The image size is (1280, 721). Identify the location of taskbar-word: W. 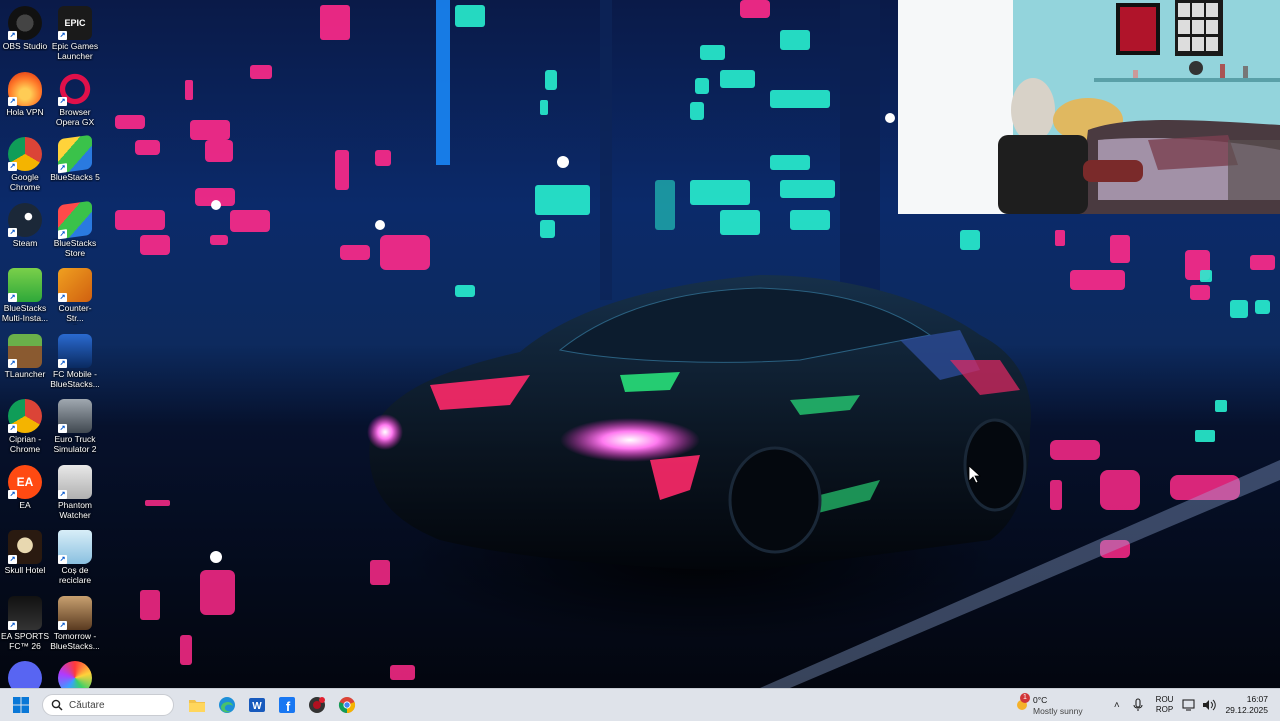
(257, 705).